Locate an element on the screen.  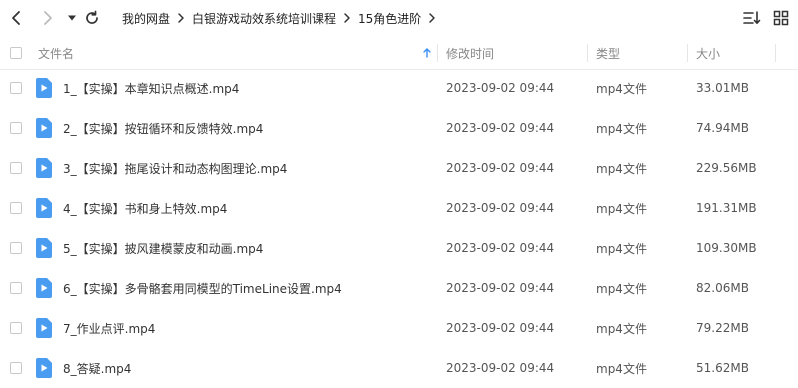
file-name: 2_【实操】按钮循环和反馈特效.mp4 is located at coordinates (163, 128).